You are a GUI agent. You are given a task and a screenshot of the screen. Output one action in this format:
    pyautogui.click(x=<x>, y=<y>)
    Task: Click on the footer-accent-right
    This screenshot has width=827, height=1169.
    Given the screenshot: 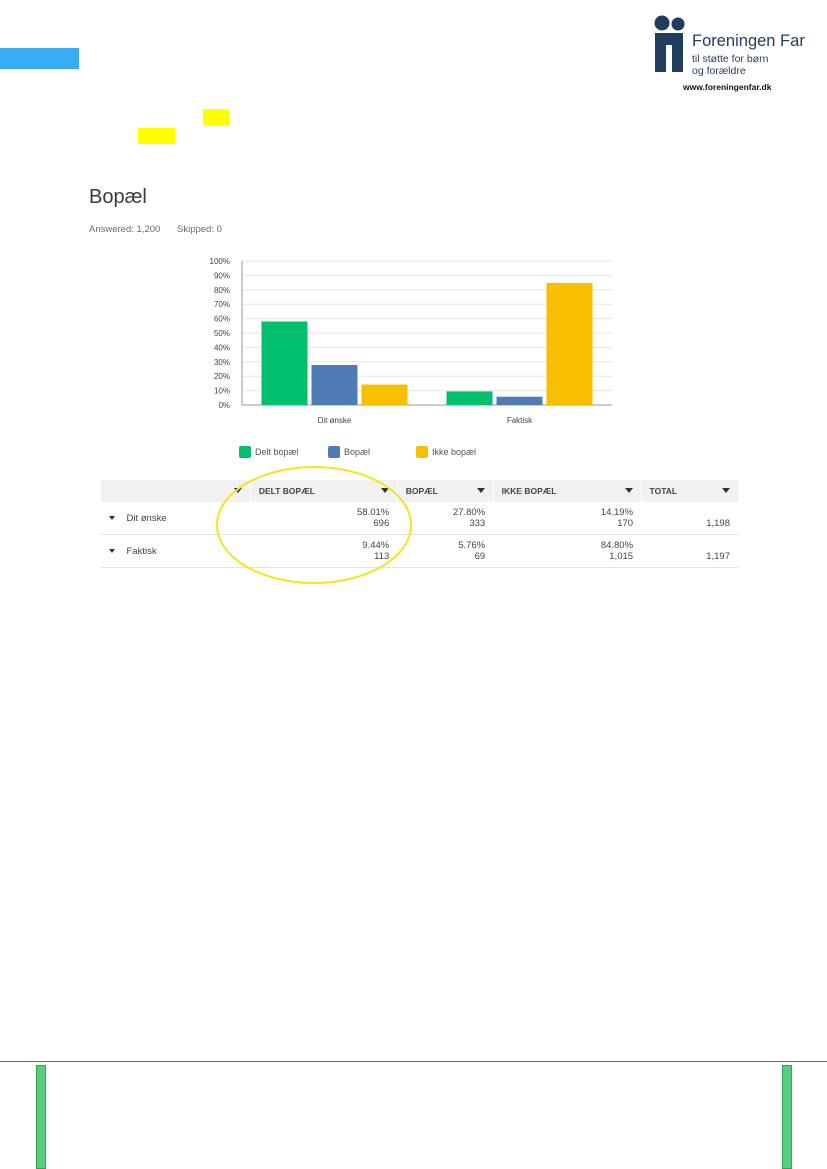 What is the action you would take?
    pyautogui.click(x=787, y=1117)
    